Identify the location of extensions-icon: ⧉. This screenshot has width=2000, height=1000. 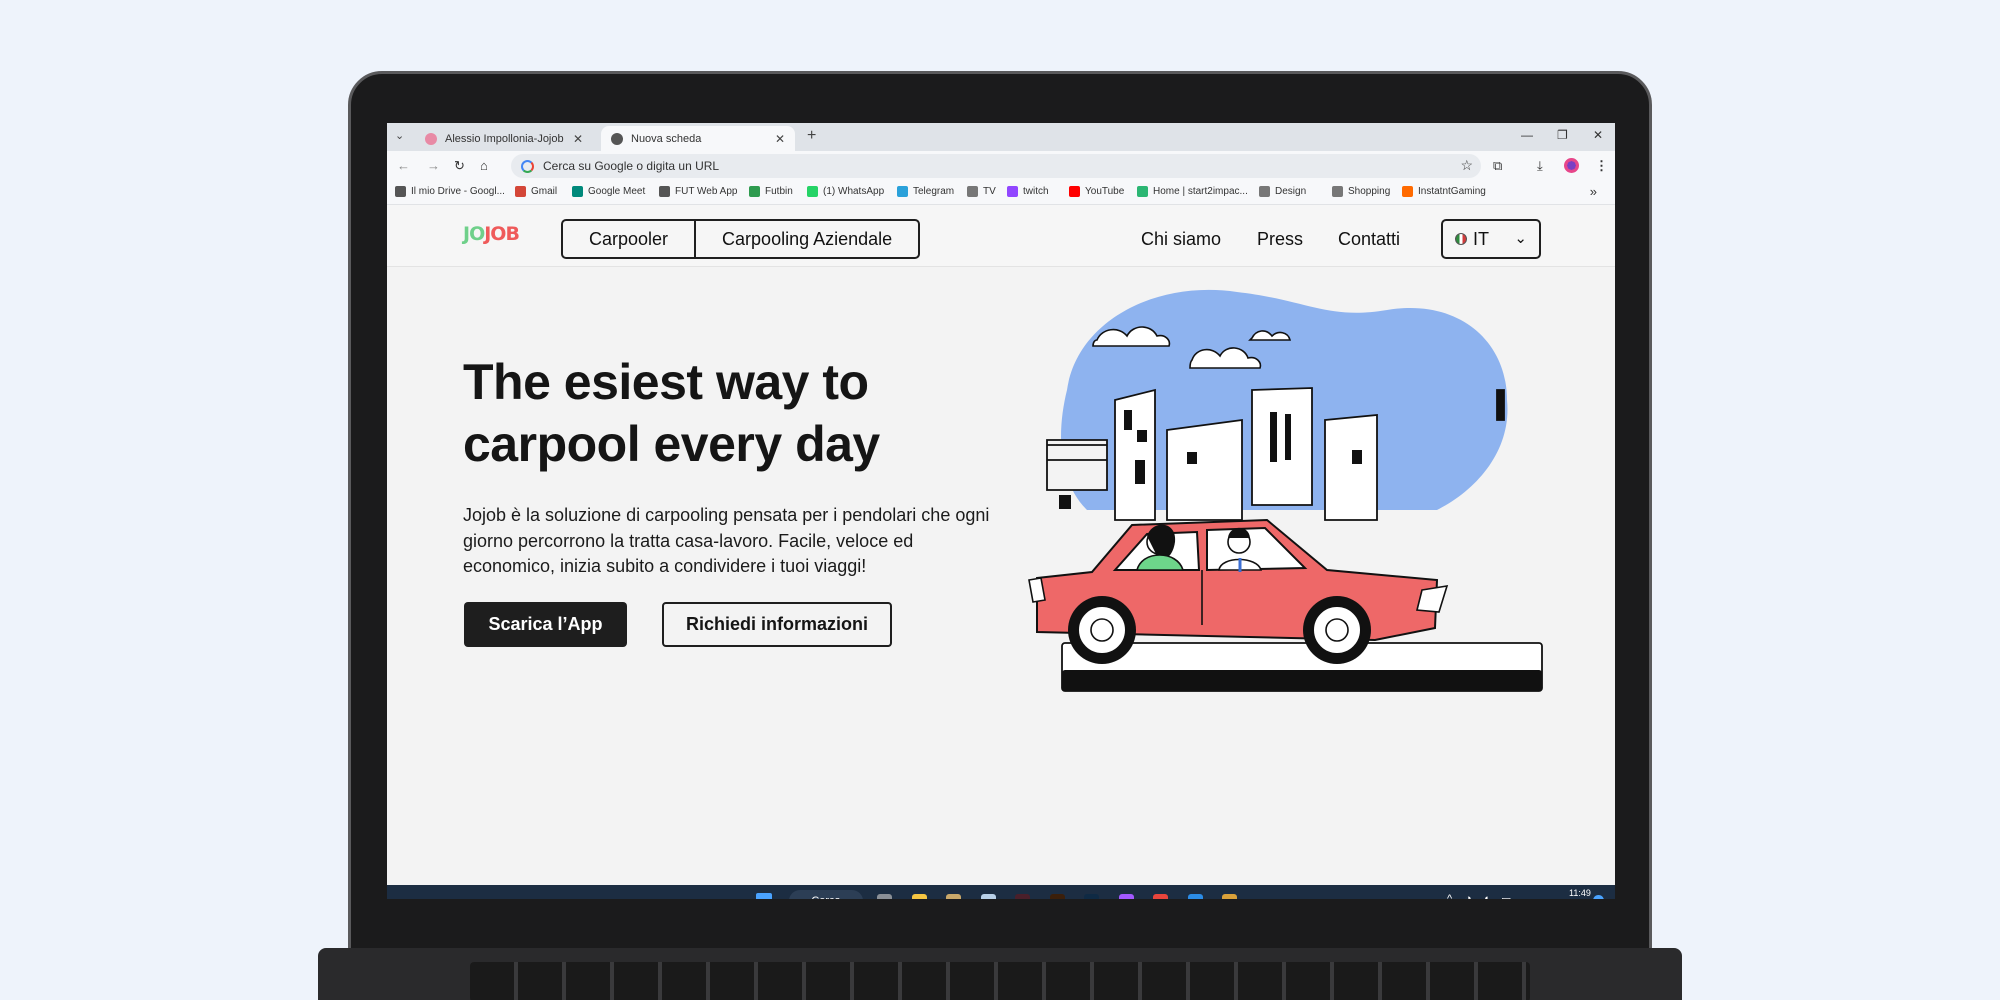
(1497, 166).